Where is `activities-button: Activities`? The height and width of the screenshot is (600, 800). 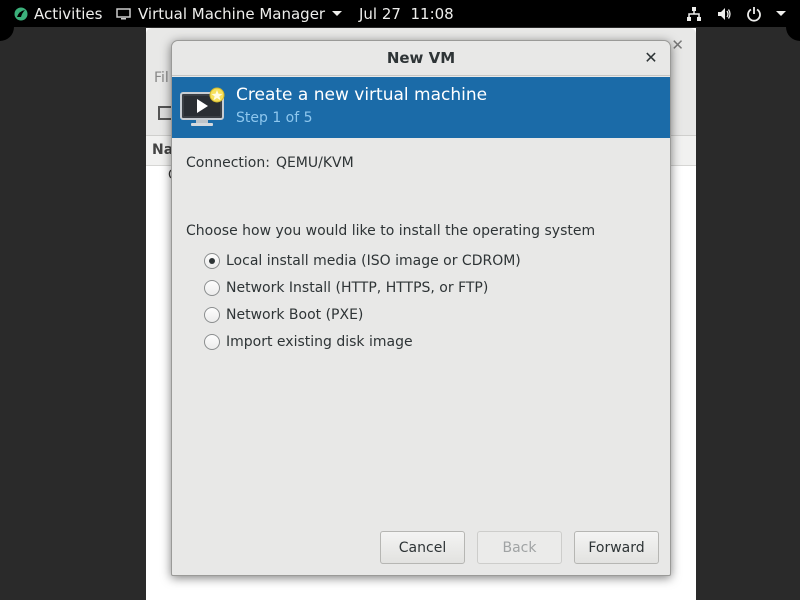 activities-button: Activities is located at coordinates (58, 13).